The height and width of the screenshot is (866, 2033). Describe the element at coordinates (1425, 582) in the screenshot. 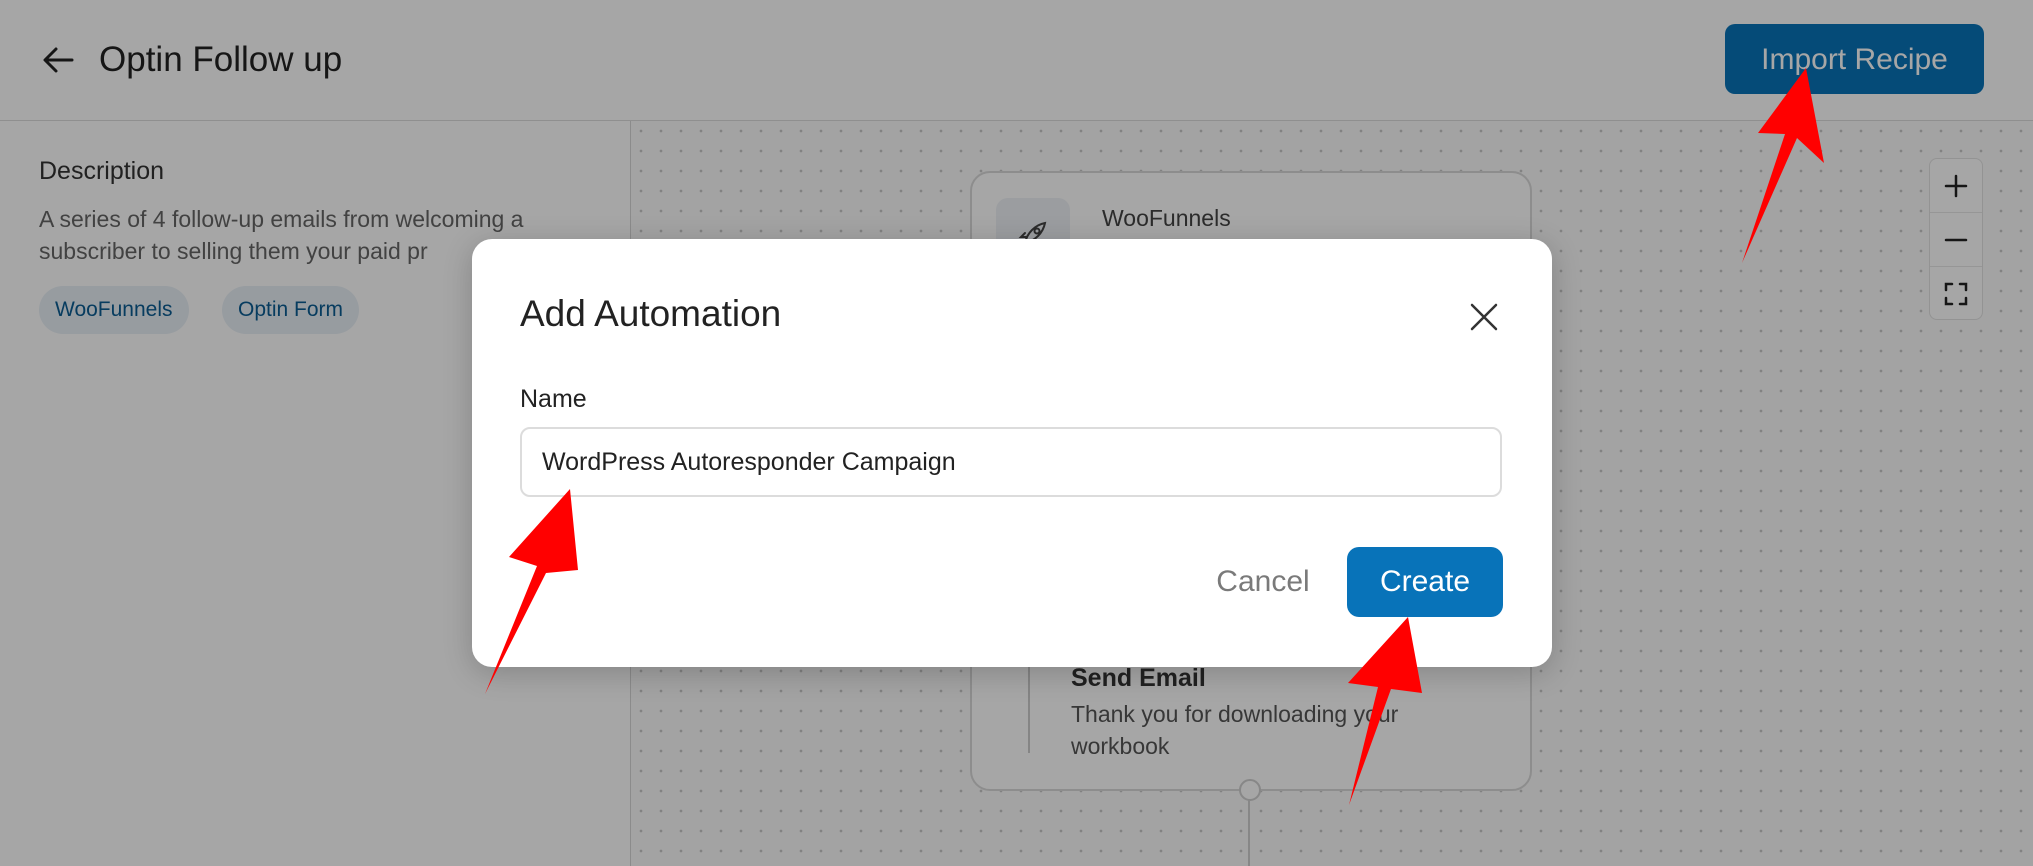

I see `create-button: Create` at that location.